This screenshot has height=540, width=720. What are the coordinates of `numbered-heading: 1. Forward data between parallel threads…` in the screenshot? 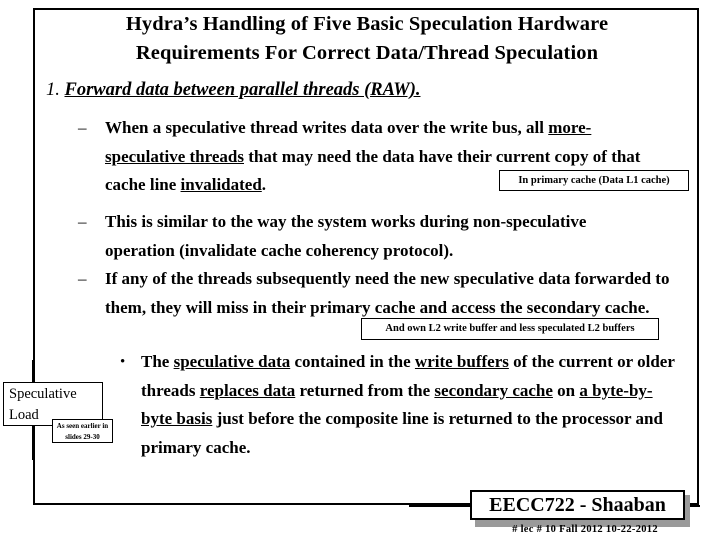 It's located at (233, 90).